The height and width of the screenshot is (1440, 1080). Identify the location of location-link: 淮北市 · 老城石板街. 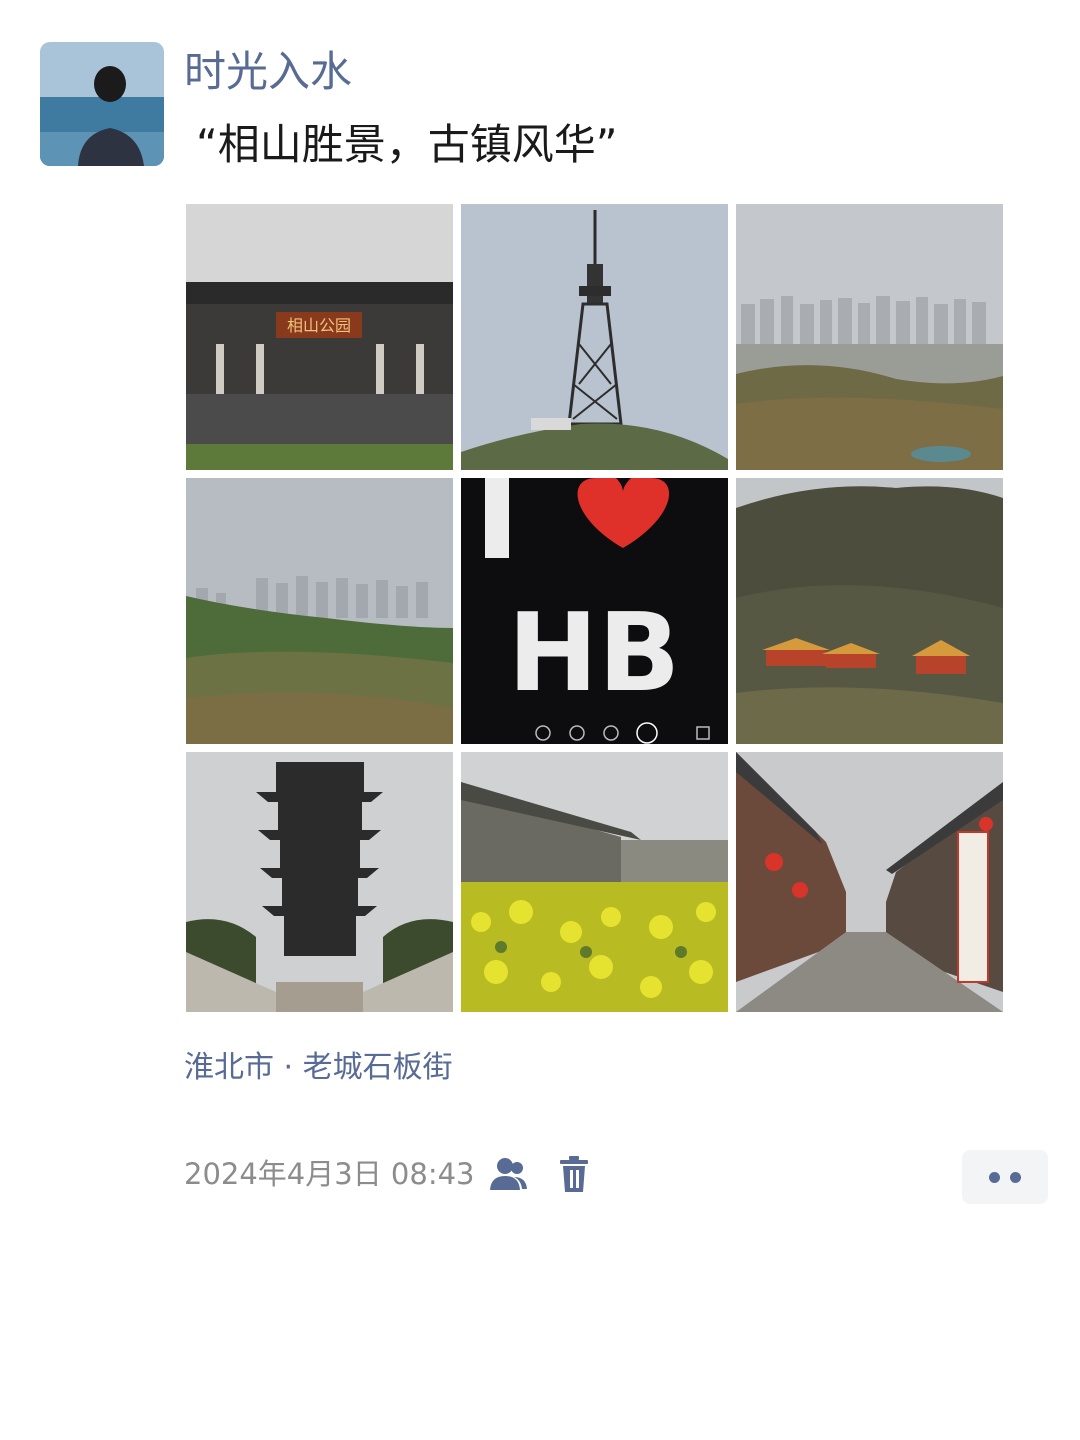
(318, 1068).